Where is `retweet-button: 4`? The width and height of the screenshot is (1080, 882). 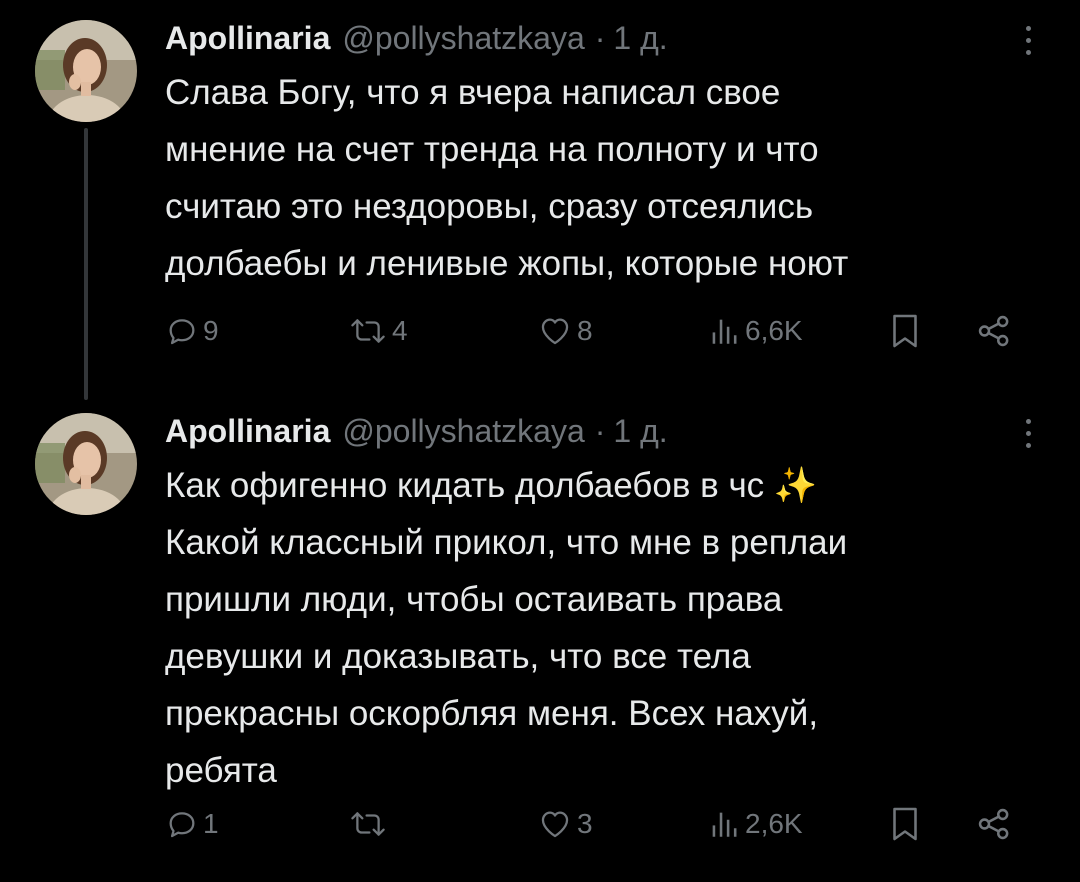 retweet-button: 4 is located at coordinates (378, 331).